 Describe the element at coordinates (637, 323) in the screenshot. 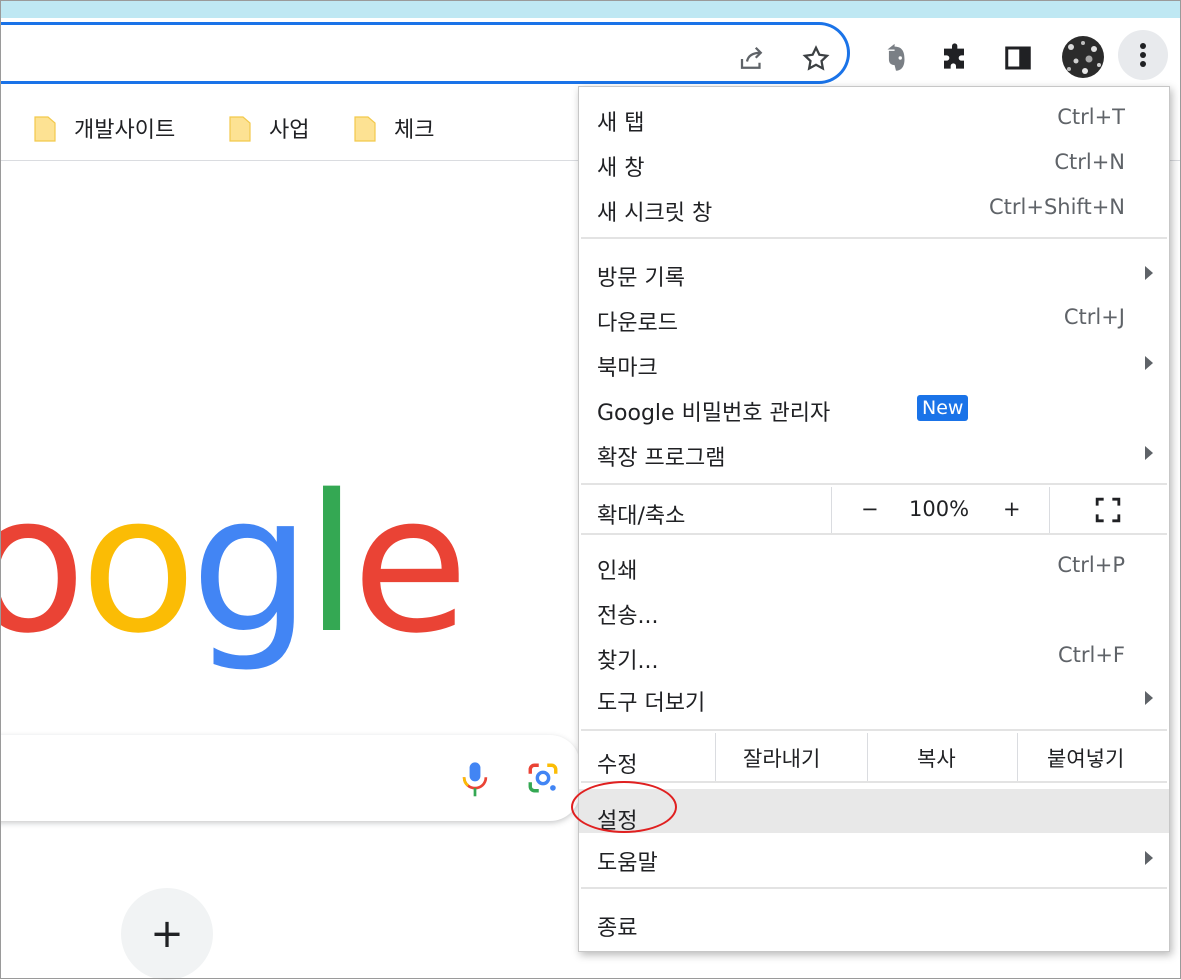

I see `menu-label: 다운로드` at that location.